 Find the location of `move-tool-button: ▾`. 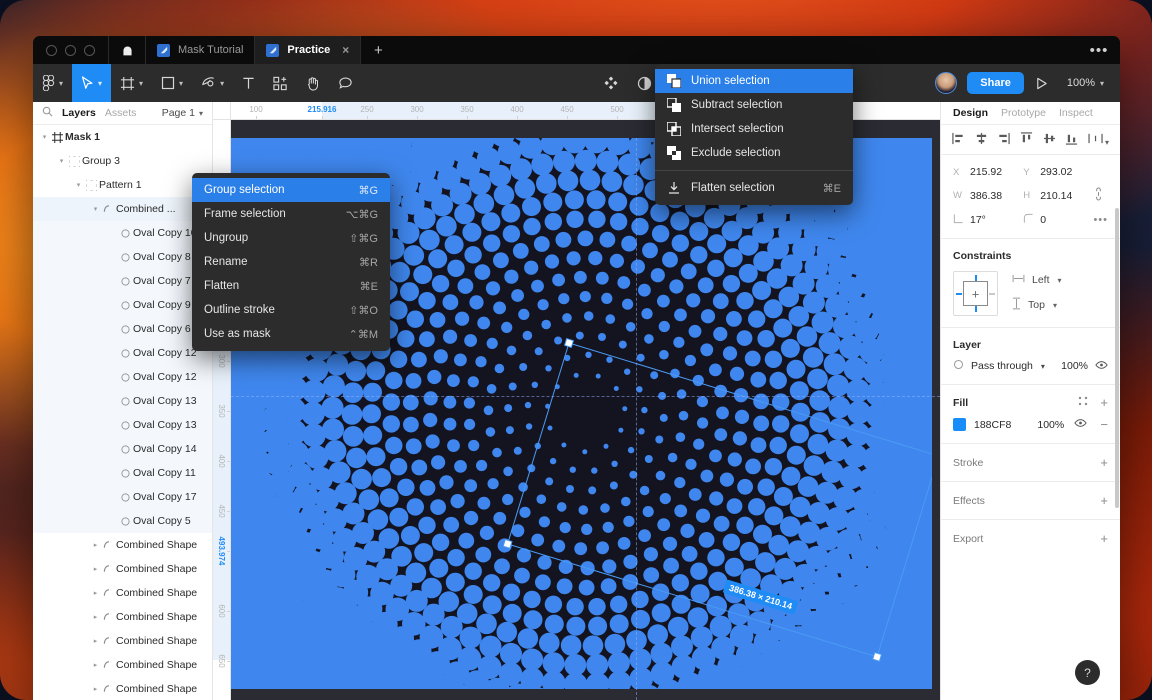

move-tool-button: ▾ is located at coordinates (92, 83).